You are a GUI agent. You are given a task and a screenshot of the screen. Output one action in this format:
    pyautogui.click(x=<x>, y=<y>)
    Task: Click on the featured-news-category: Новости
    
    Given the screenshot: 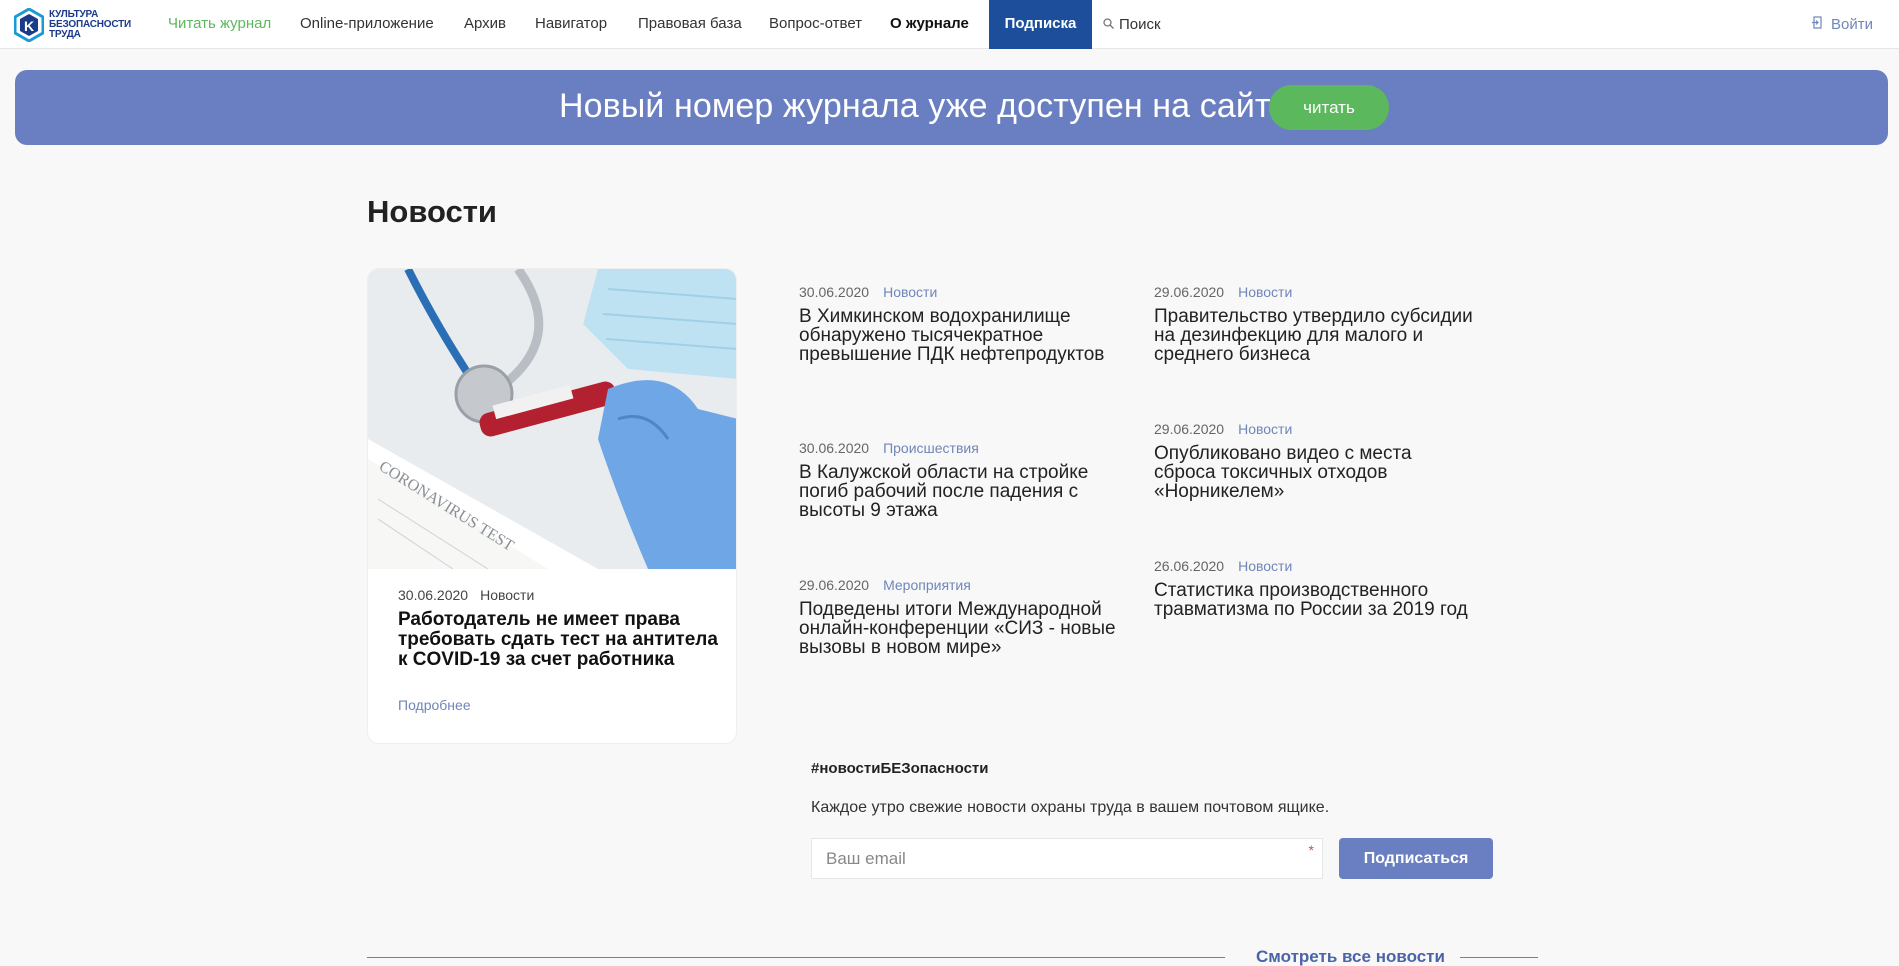 What is the action you would take?
    pyautogui.click(x=507, y=595)
    